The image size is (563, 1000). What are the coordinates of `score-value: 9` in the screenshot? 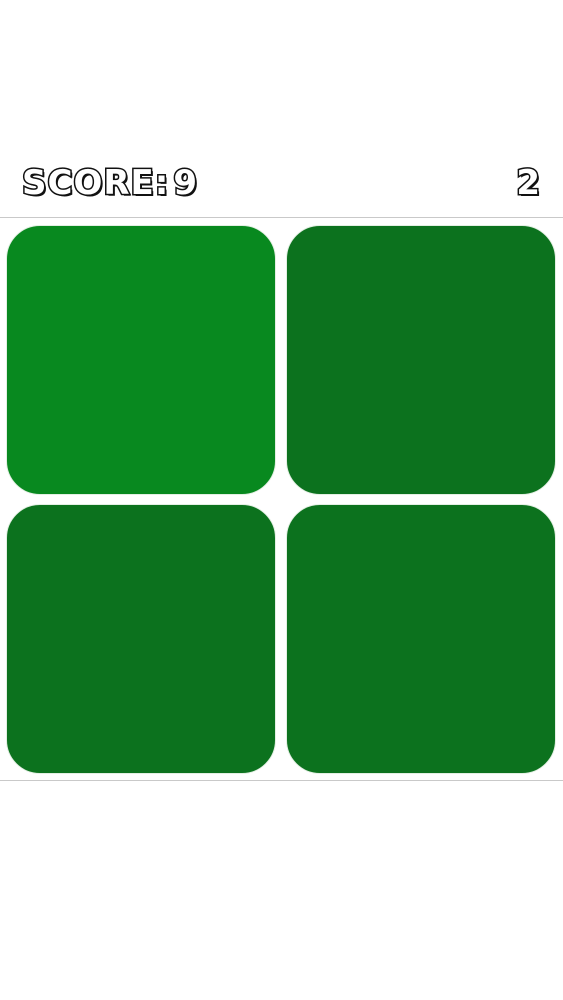 It's located at (185, 183).